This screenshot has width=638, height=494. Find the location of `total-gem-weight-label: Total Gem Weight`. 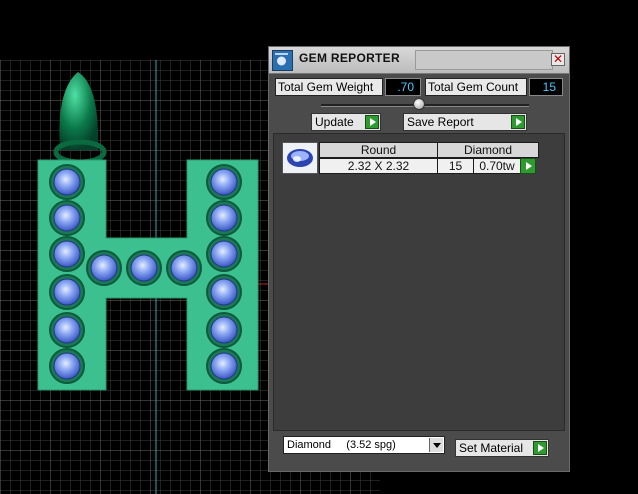

total-gem-weight-label: Total Gem Weight is located at coordinates (329, 87).